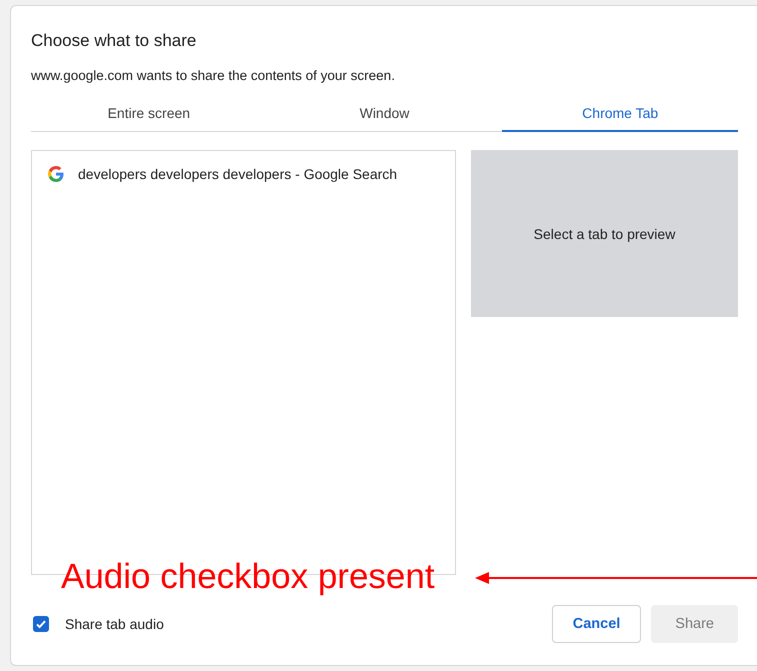  I want to click on dialog-subtitle: www.google.com wants to share the contents of your screen., so click(213, 75).